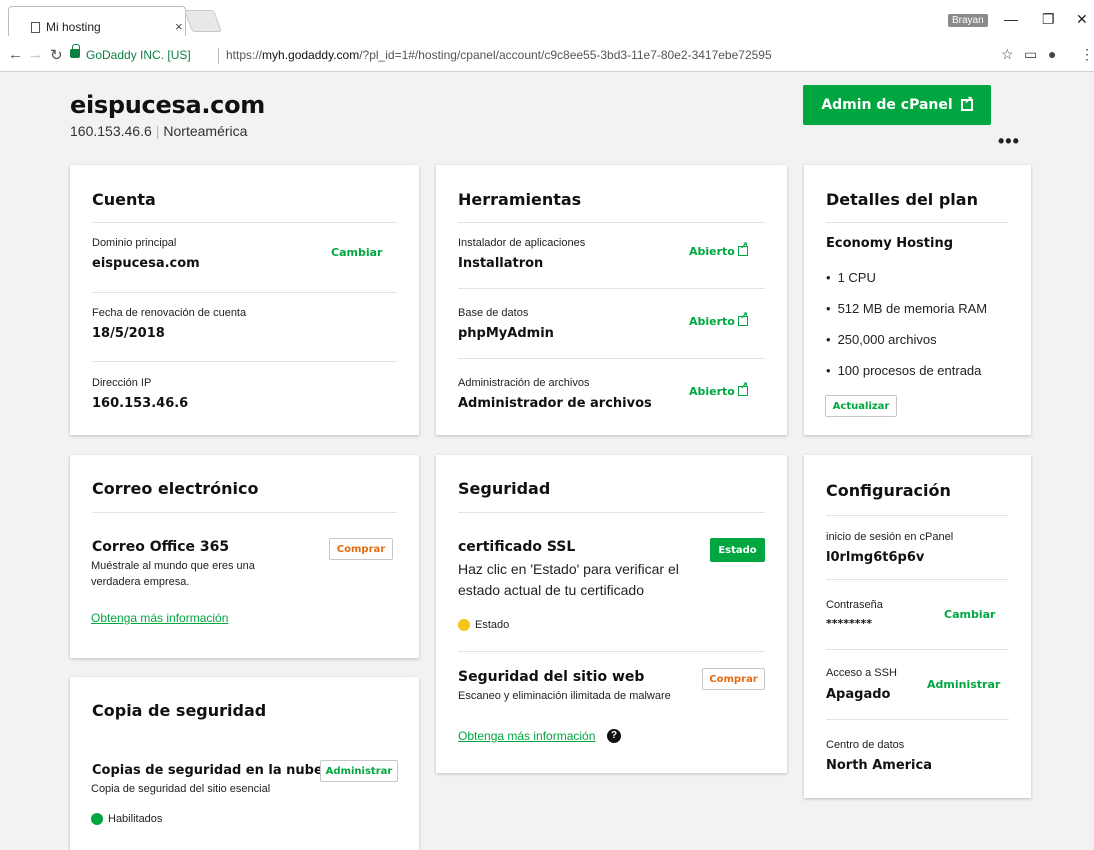 The width and height of the screenshot is (1094, 850). I want to click on security-card-title: Seguridad, so click(504, 488).